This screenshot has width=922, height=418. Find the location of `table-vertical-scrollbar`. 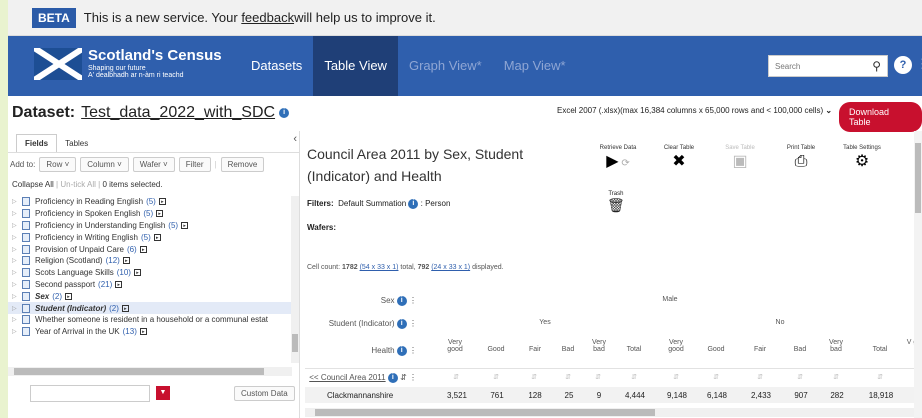

table-vertical-scrollbar is located at coordinates (918, 274).